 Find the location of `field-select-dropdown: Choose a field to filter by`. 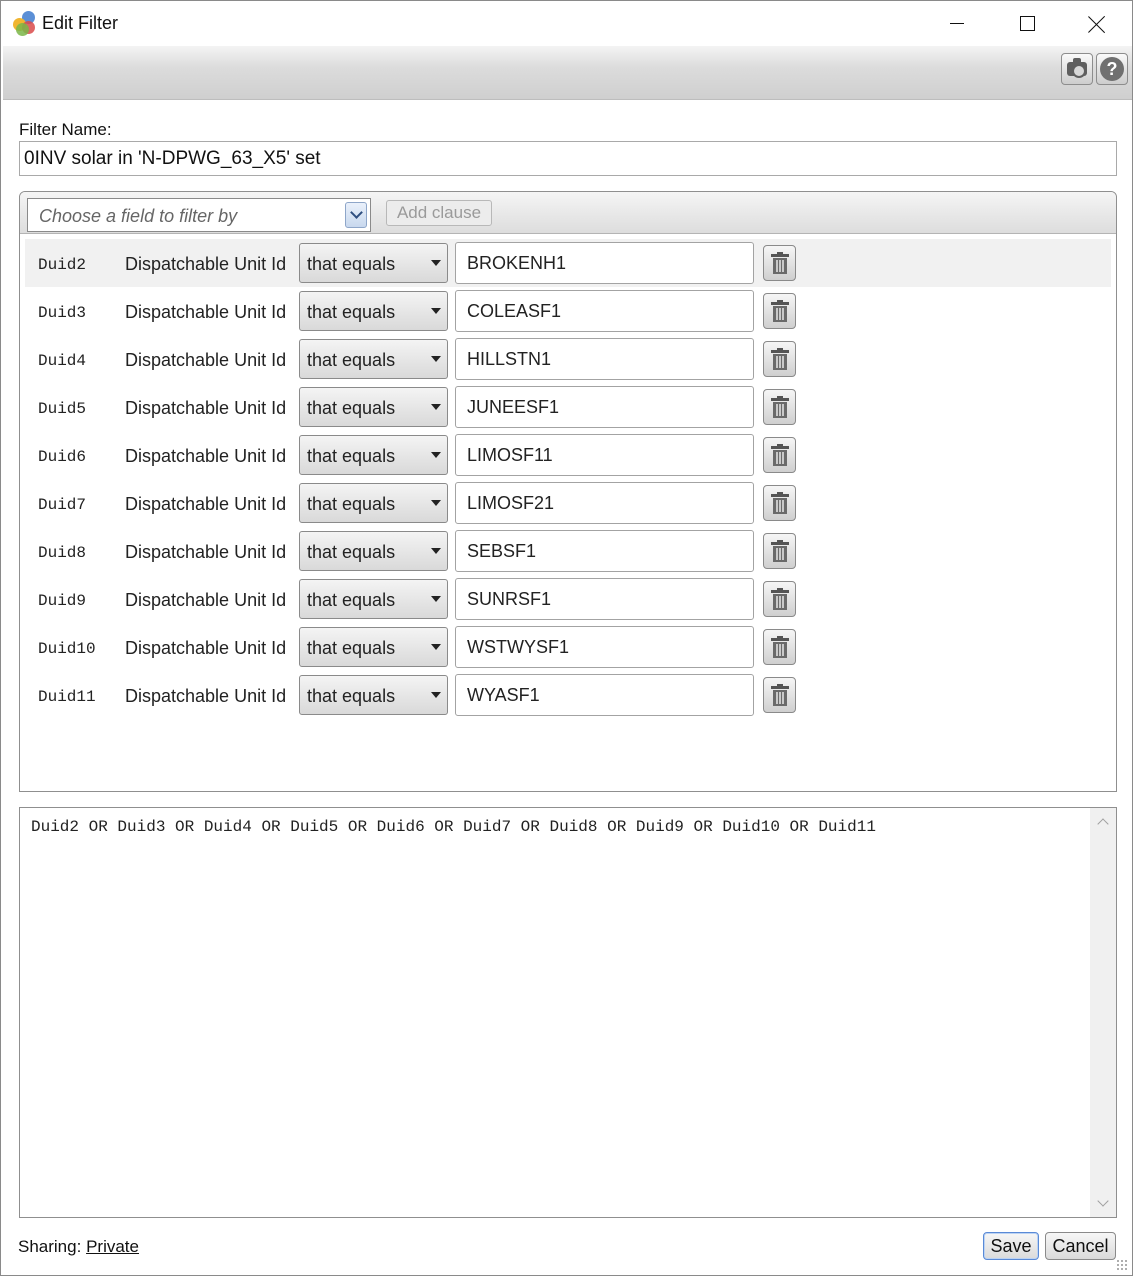

field-select-dropdown: Choose a field to filter by is located at coordinates (199, 215).